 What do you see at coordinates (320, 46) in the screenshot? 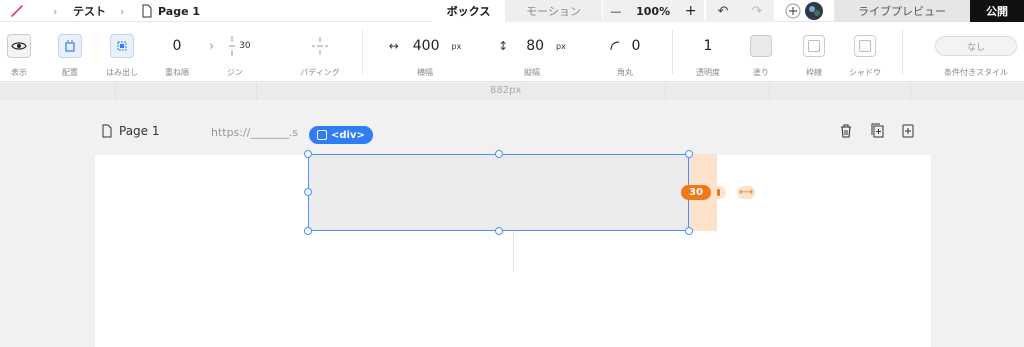
I see `padding-icon` at bounding box center [320, 46].